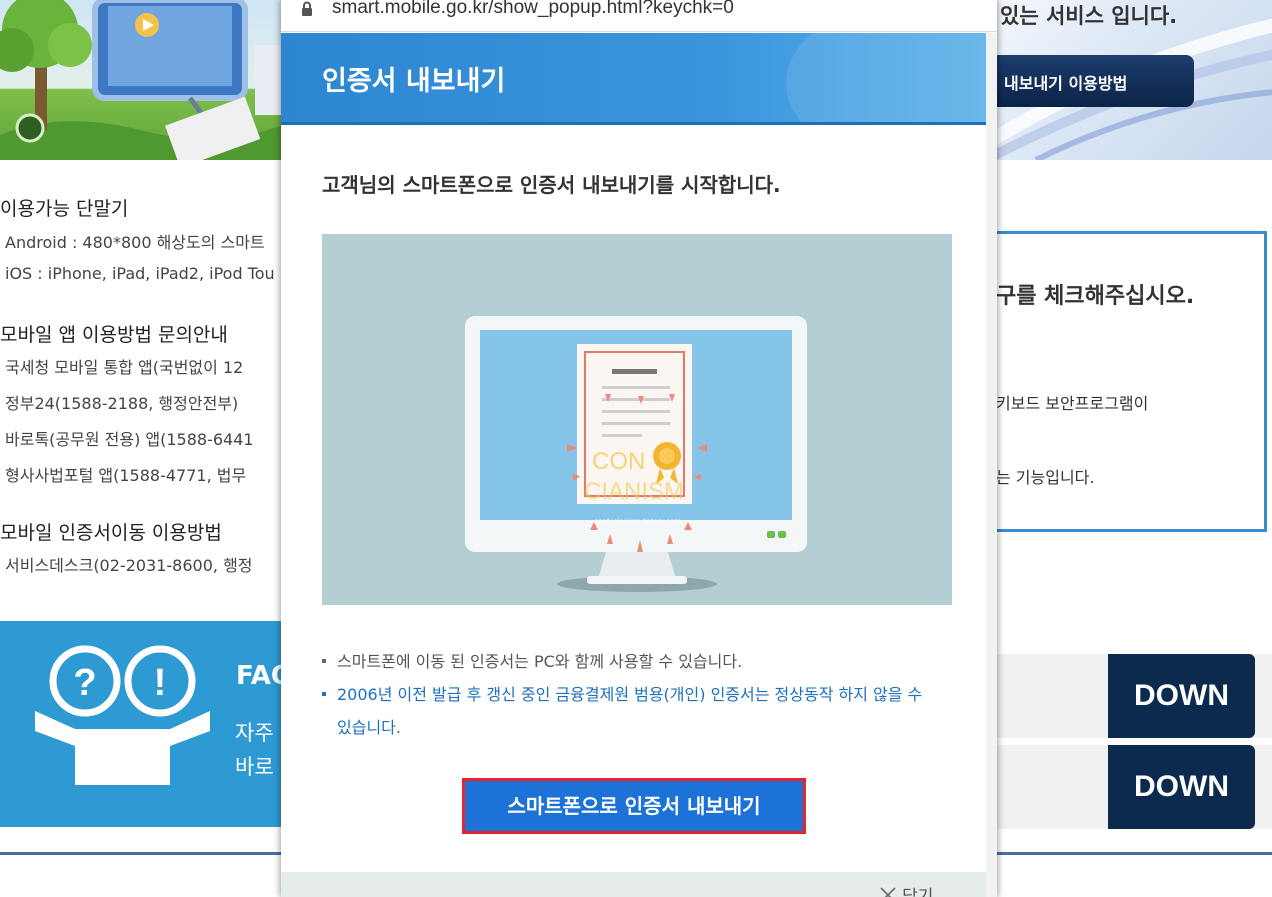 The height and width of the screenshot is (897, 1272). I want to click on check-notice-box: 구를 체크해주십시오. 키보드 보안프로그램이 는 기능입니다., so click(1131, 381).